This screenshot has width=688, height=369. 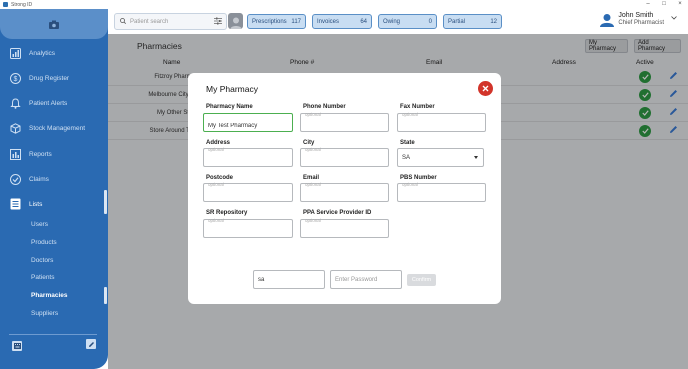 What do you see at coordinates (48, 103) in the screenshot?
I see `sidebar-item-label: Patient Alerts` at bounding box center [48, 103].